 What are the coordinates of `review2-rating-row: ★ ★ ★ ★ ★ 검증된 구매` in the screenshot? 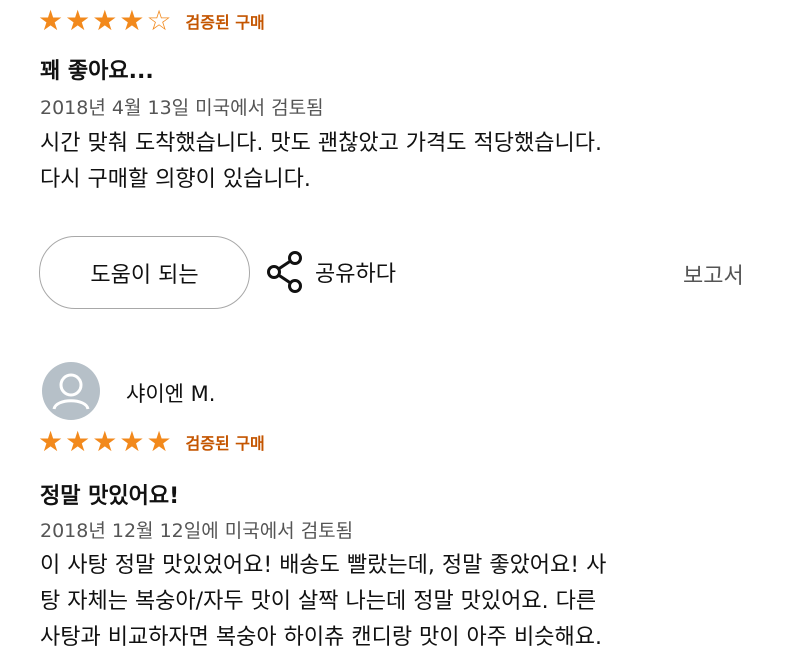 It's located at (151, 442).